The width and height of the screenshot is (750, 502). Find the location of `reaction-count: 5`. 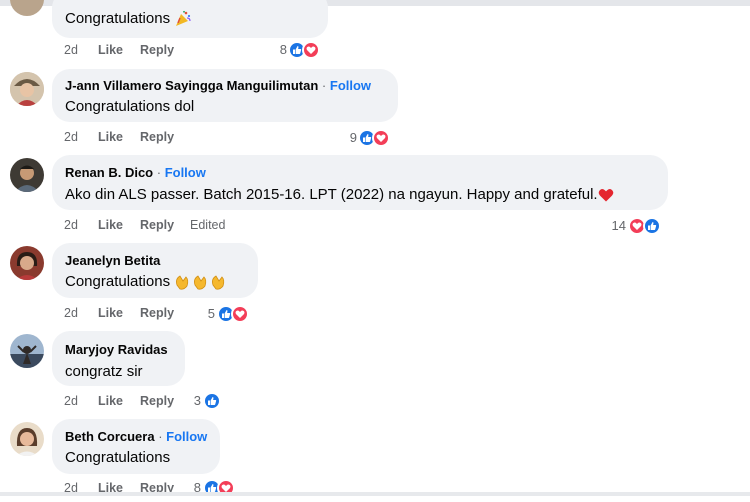

reaction-count: 5 is located at coordinates (211, 313).